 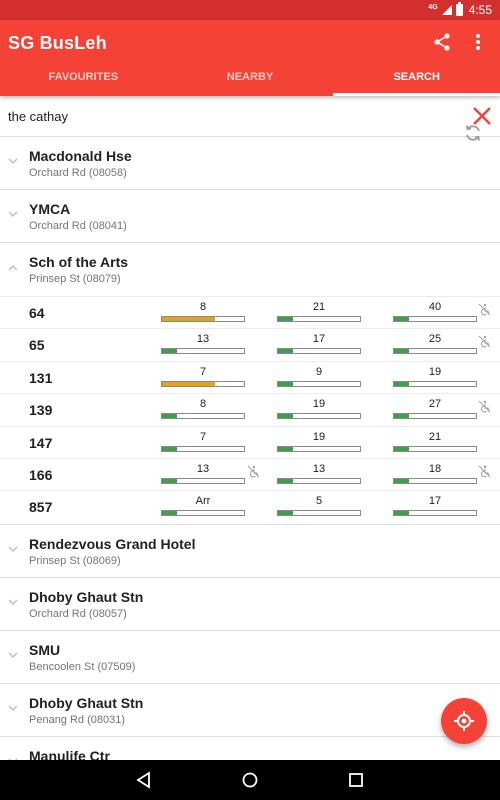 What do you see at coordinates (41, 474) in the screenshot?
I see `service-number: 166` at bounding box center [41, 474].